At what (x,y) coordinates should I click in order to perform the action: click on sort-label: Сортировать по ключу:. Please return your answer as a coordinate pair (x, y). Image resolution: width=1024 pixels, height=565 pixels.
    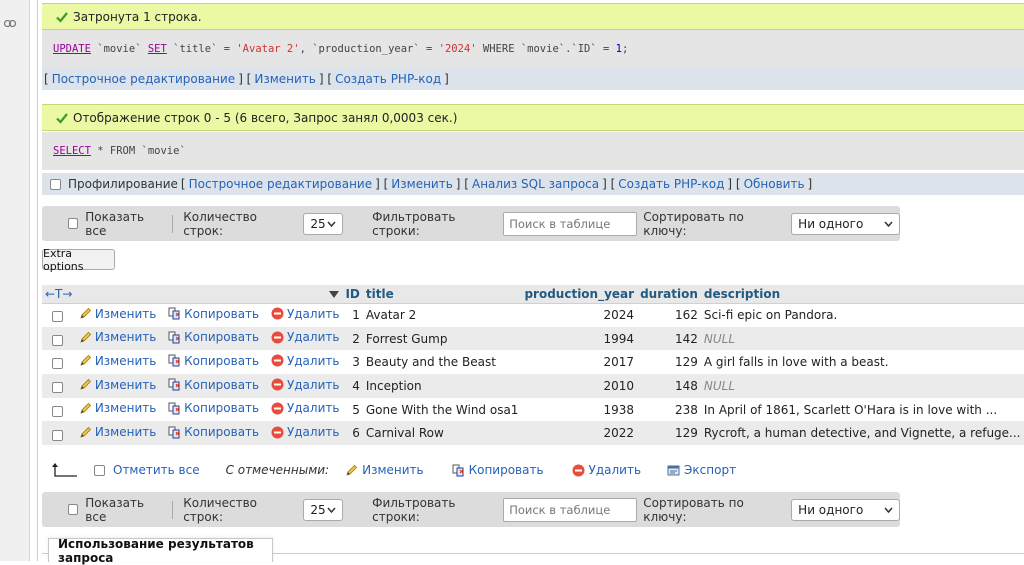
    Looking at the image, I should click on (693, 223).